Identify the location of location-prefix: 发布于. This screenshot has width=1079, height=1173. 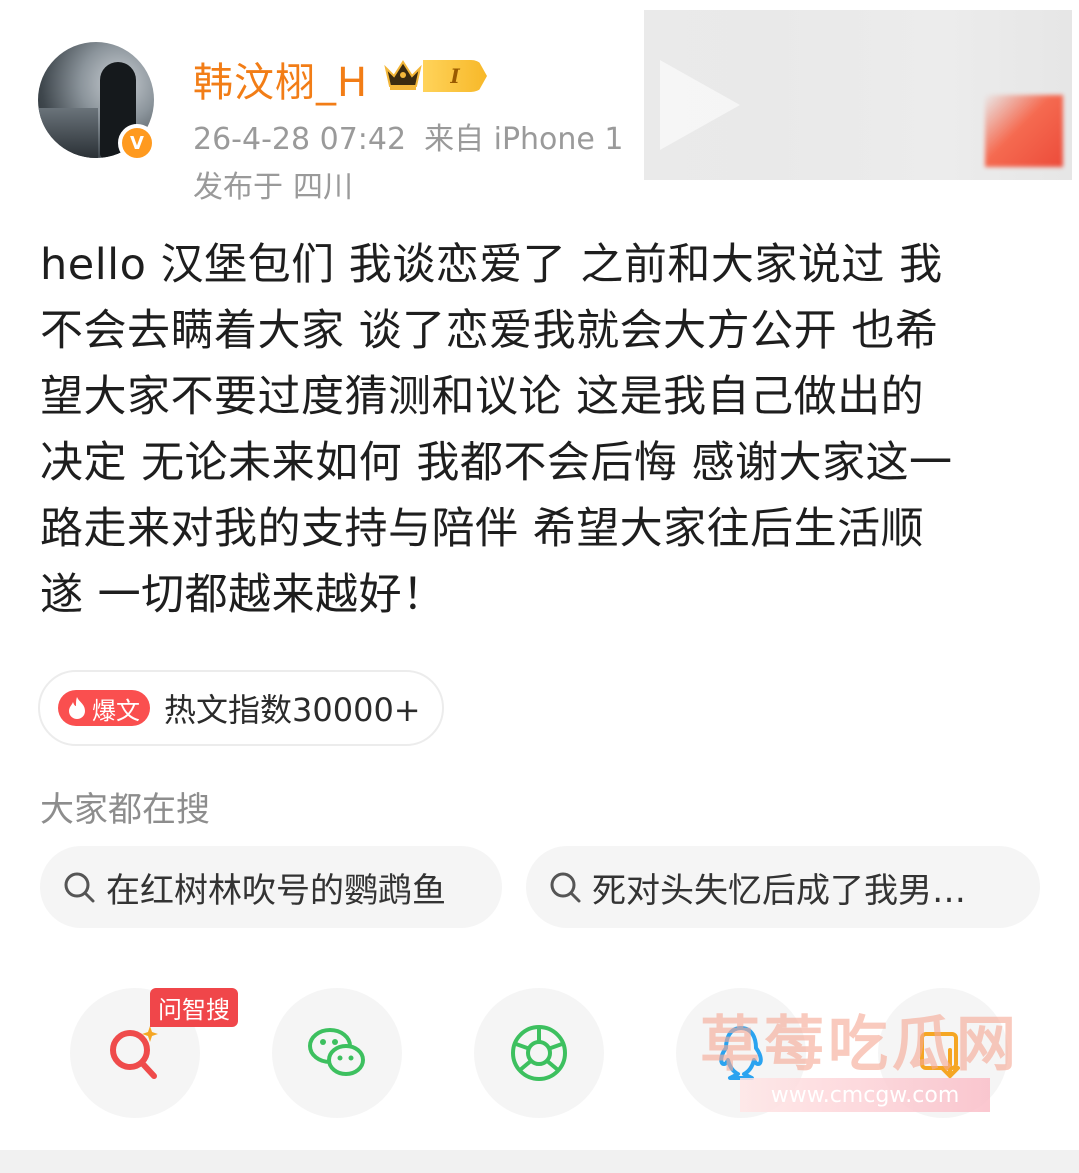
(238, 187).